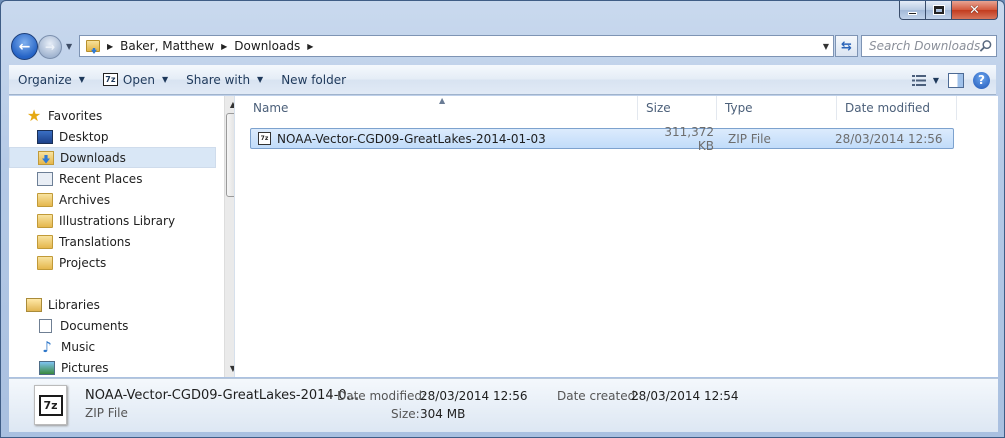 This screenshot has height=438, width=1005. What do you see at coordinates (956, 80) in the screenshot?
I see `preview-pane-button` at bounding box center [956, 80].